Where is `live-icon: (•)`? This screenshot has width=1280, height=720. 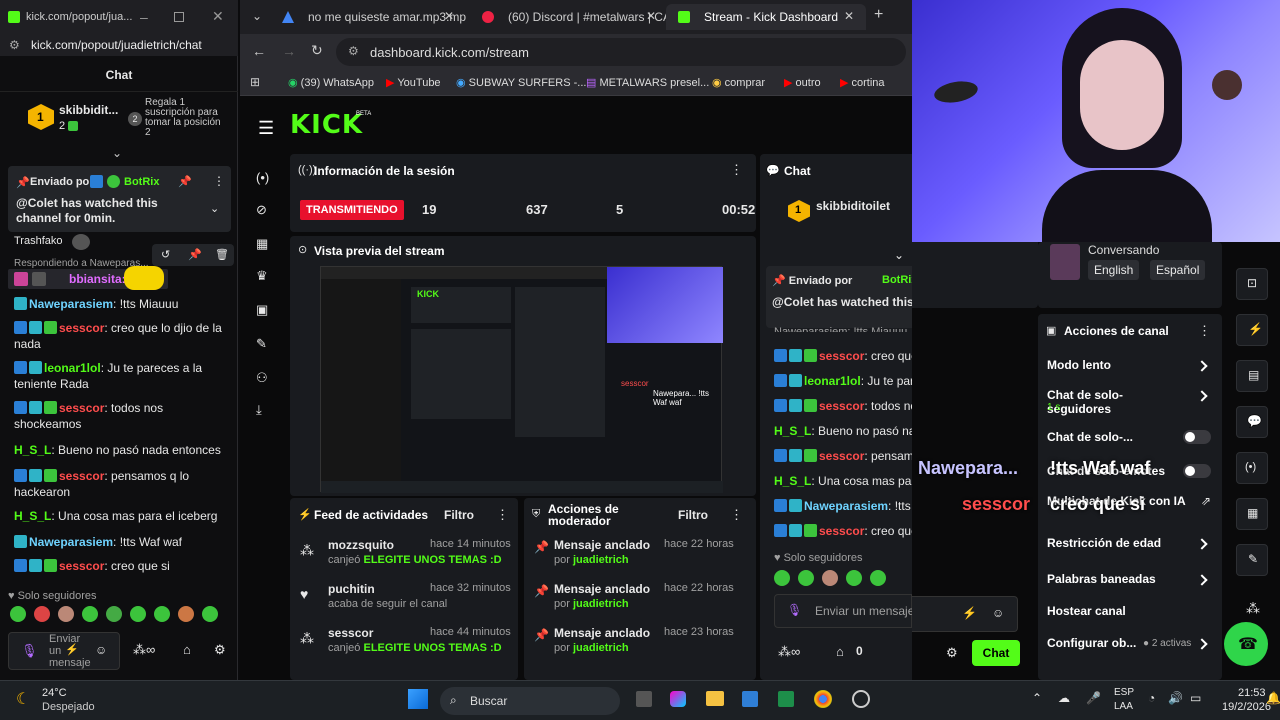 live-icon: (•) is located at coordinates (262, 177).